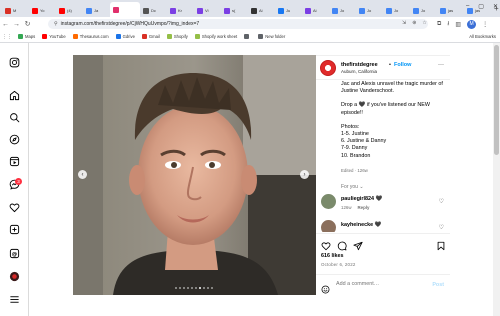  I want to click on author-username: thefirstdegree, so click(359, 65).